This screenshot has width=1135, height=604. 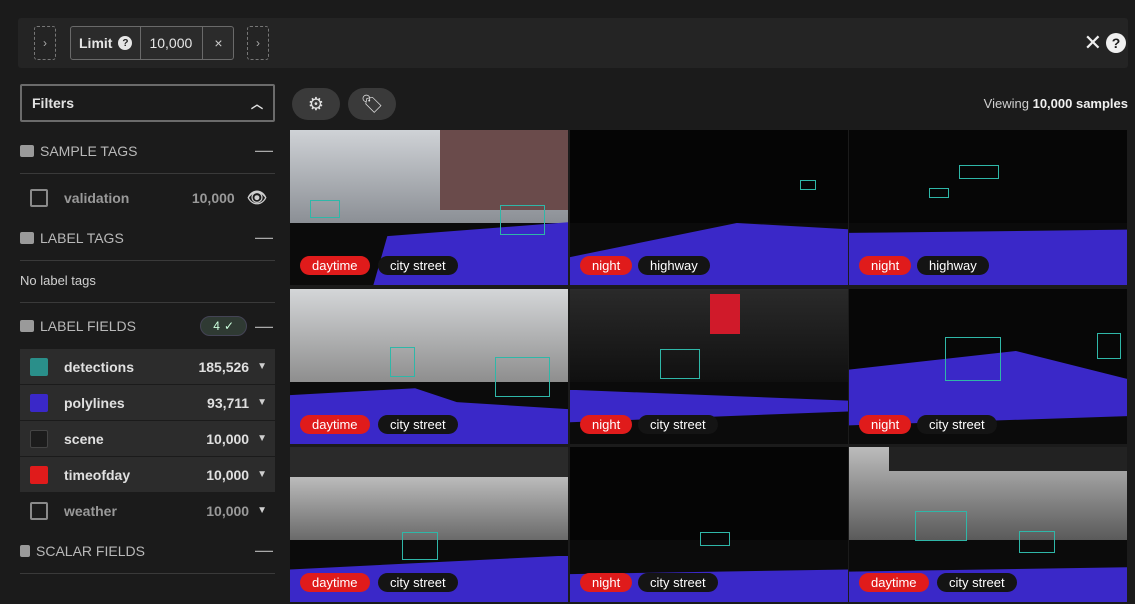 I want to click on tag-button: 🏷, so click(x=372, y=104).